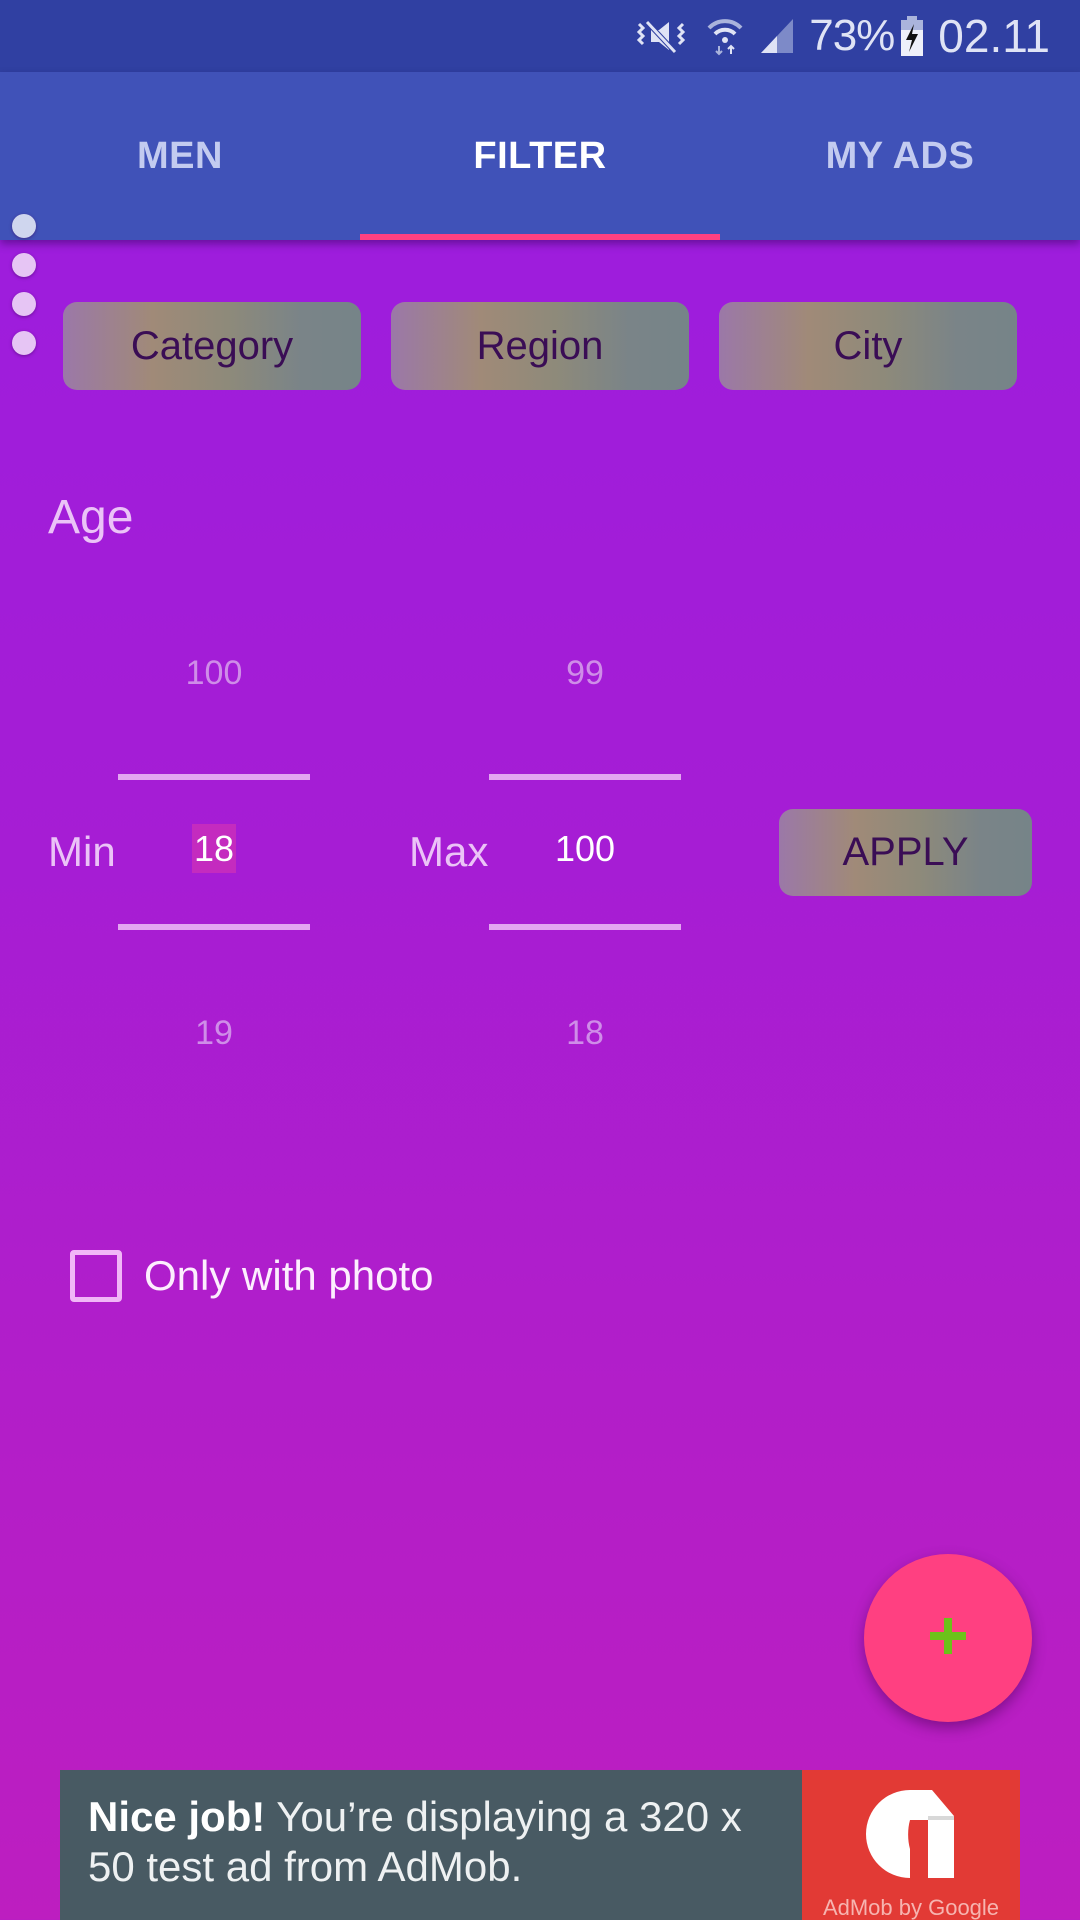 The height and width of the screenshot is (1920, 1080). Describe the element at coordinates (585, 927) in the screenshot. I see `max-picker-divider-bottom` at that location.